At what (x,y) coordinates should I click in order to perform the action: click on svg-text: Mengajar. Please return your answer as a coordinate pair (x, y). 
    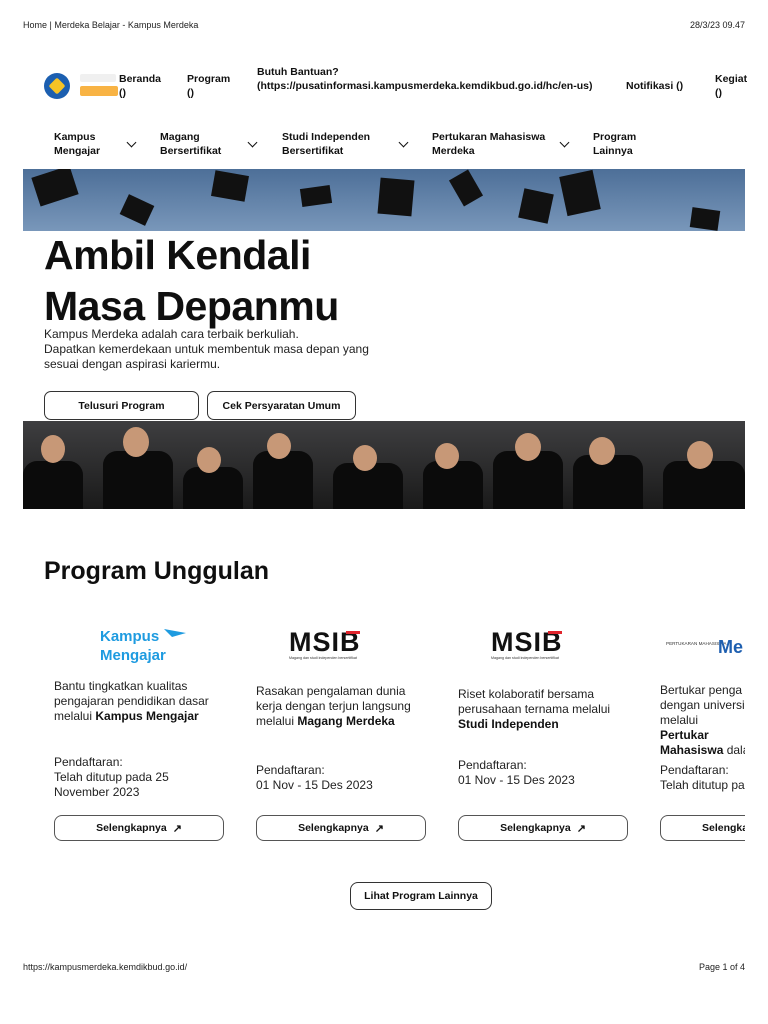
    Looking at the image, I should click on (133, 655).